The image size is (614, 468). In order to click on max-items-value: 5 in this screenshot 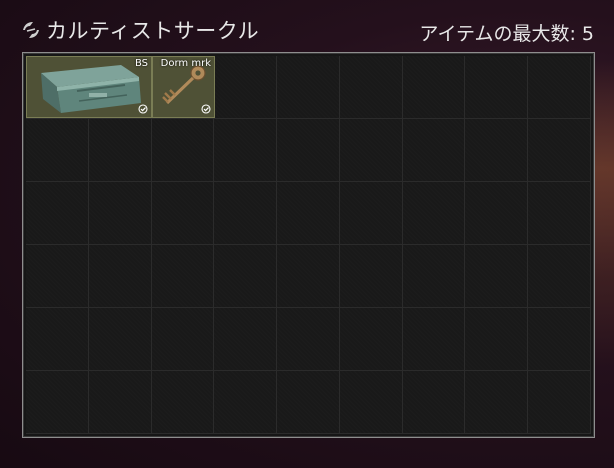, I will do `click(587, 34)`.